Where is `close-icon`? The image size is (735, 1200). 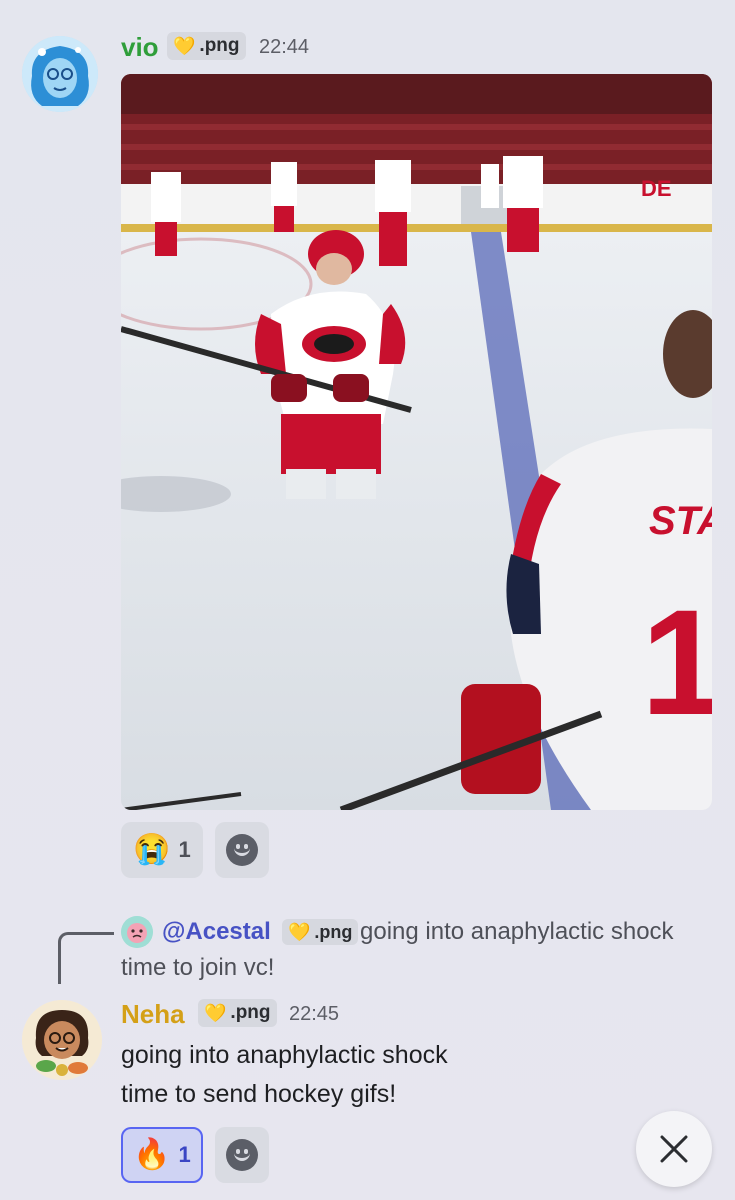
close-icon is located at coordinates (674, 1149).